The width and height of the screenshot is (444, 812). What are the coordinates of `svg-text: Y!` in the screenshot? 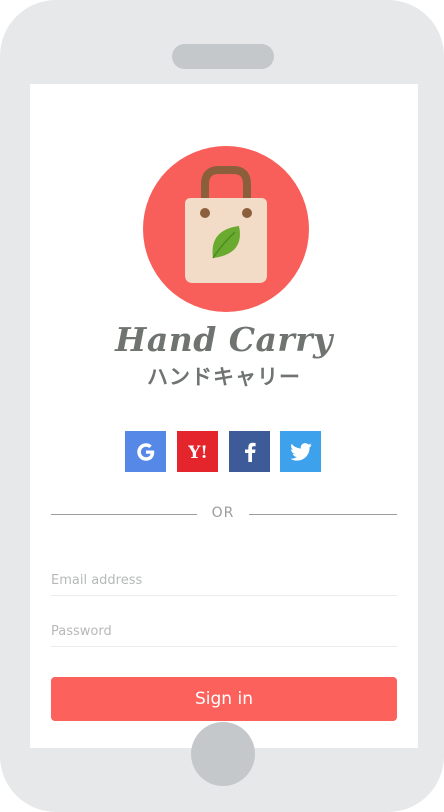 It's located at (197, 453).